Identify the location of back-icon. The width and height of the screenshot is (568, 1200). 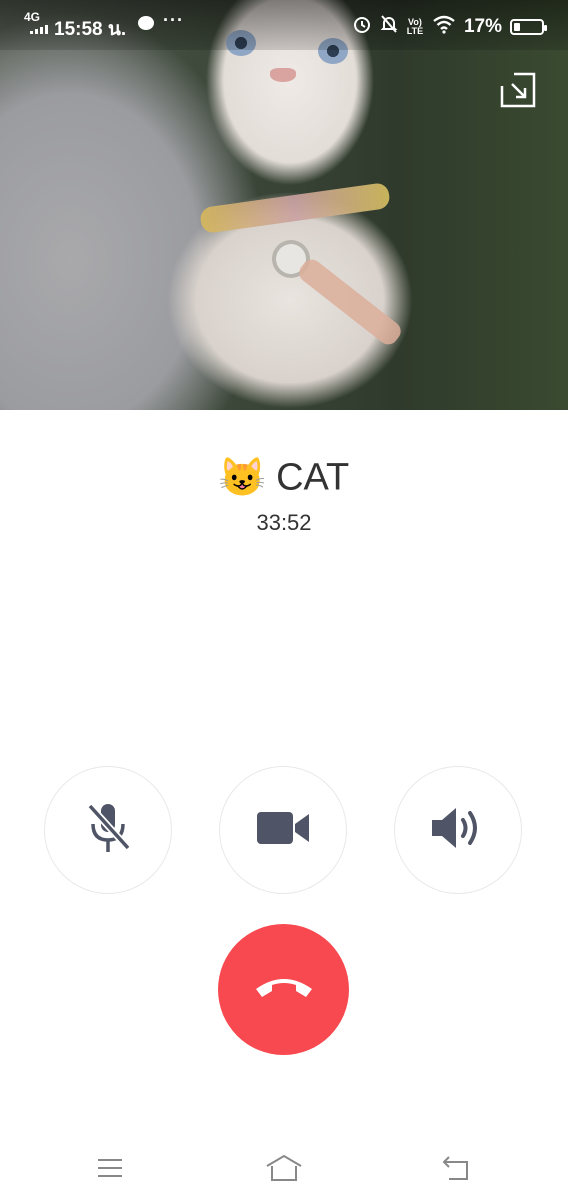
(456, 1168).